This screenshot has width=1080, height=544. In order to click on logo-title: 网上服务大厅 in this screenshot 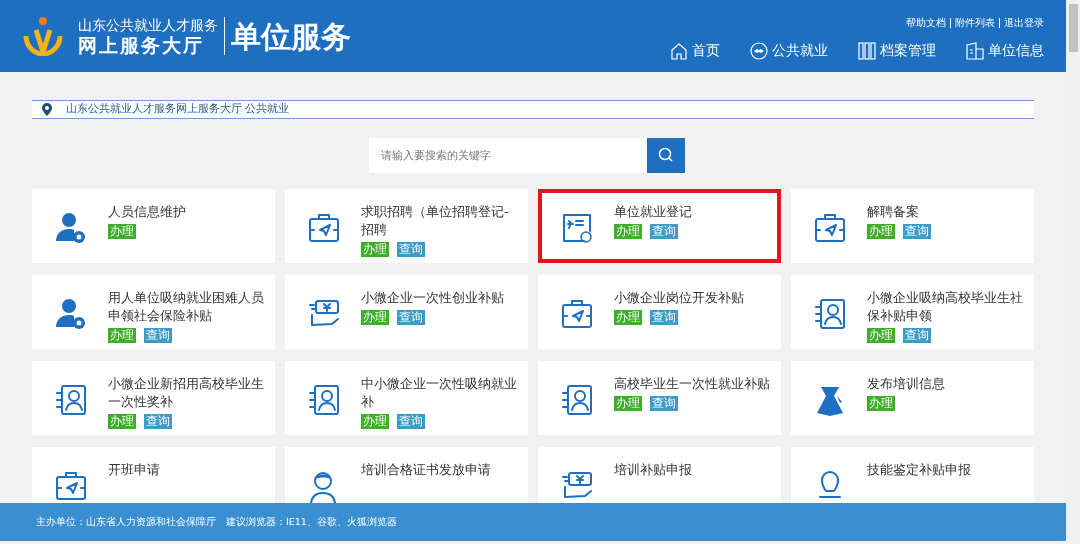, I will do `click(141, 44)`.